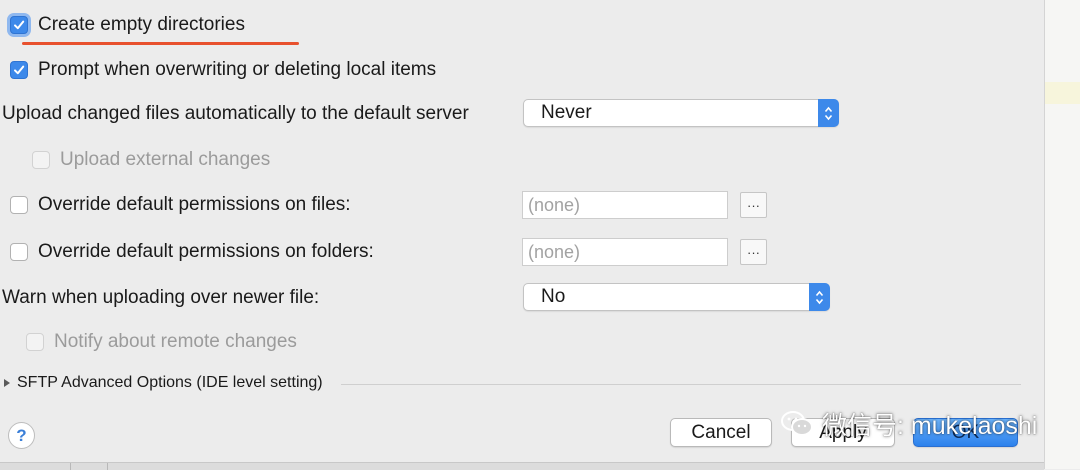 The height and width of the screenshot is (470, 1080). Describe the element at coordinates (19, 252) in the screenshot. I see `override-folders-checkbox` at that location.